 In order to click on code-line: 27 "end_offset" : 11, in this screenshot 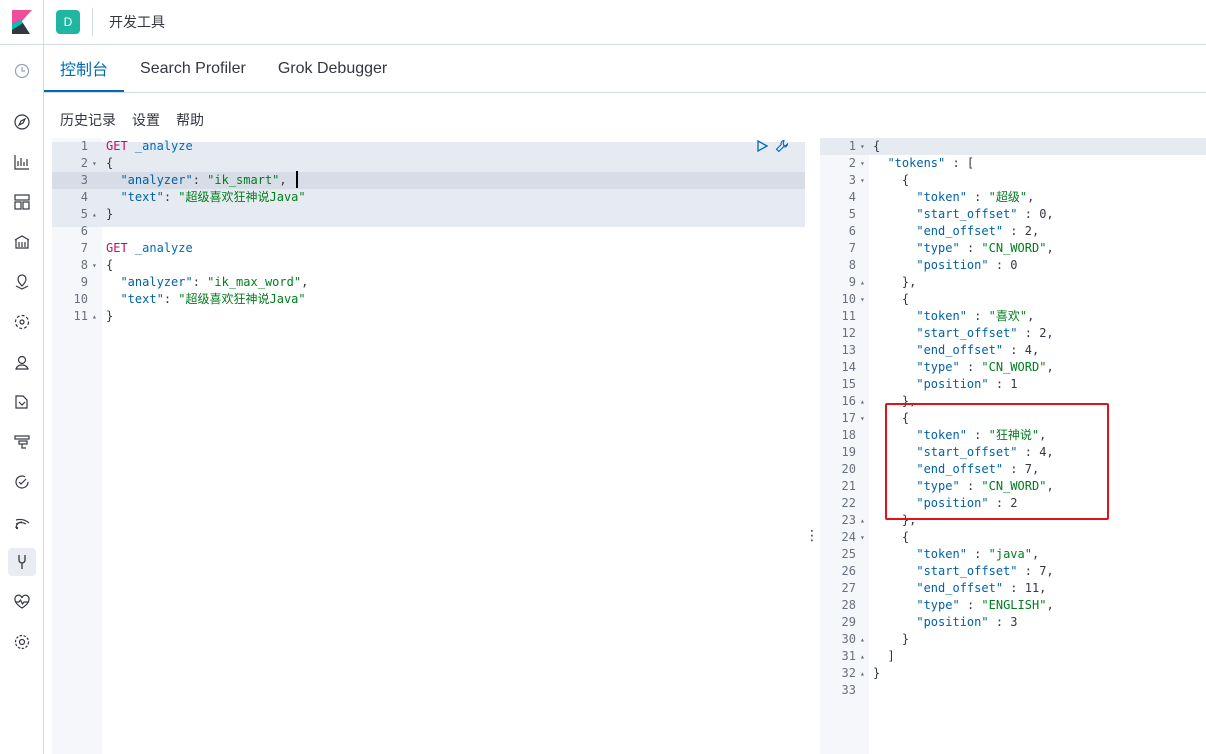, I will do `click(1013, 588)`.